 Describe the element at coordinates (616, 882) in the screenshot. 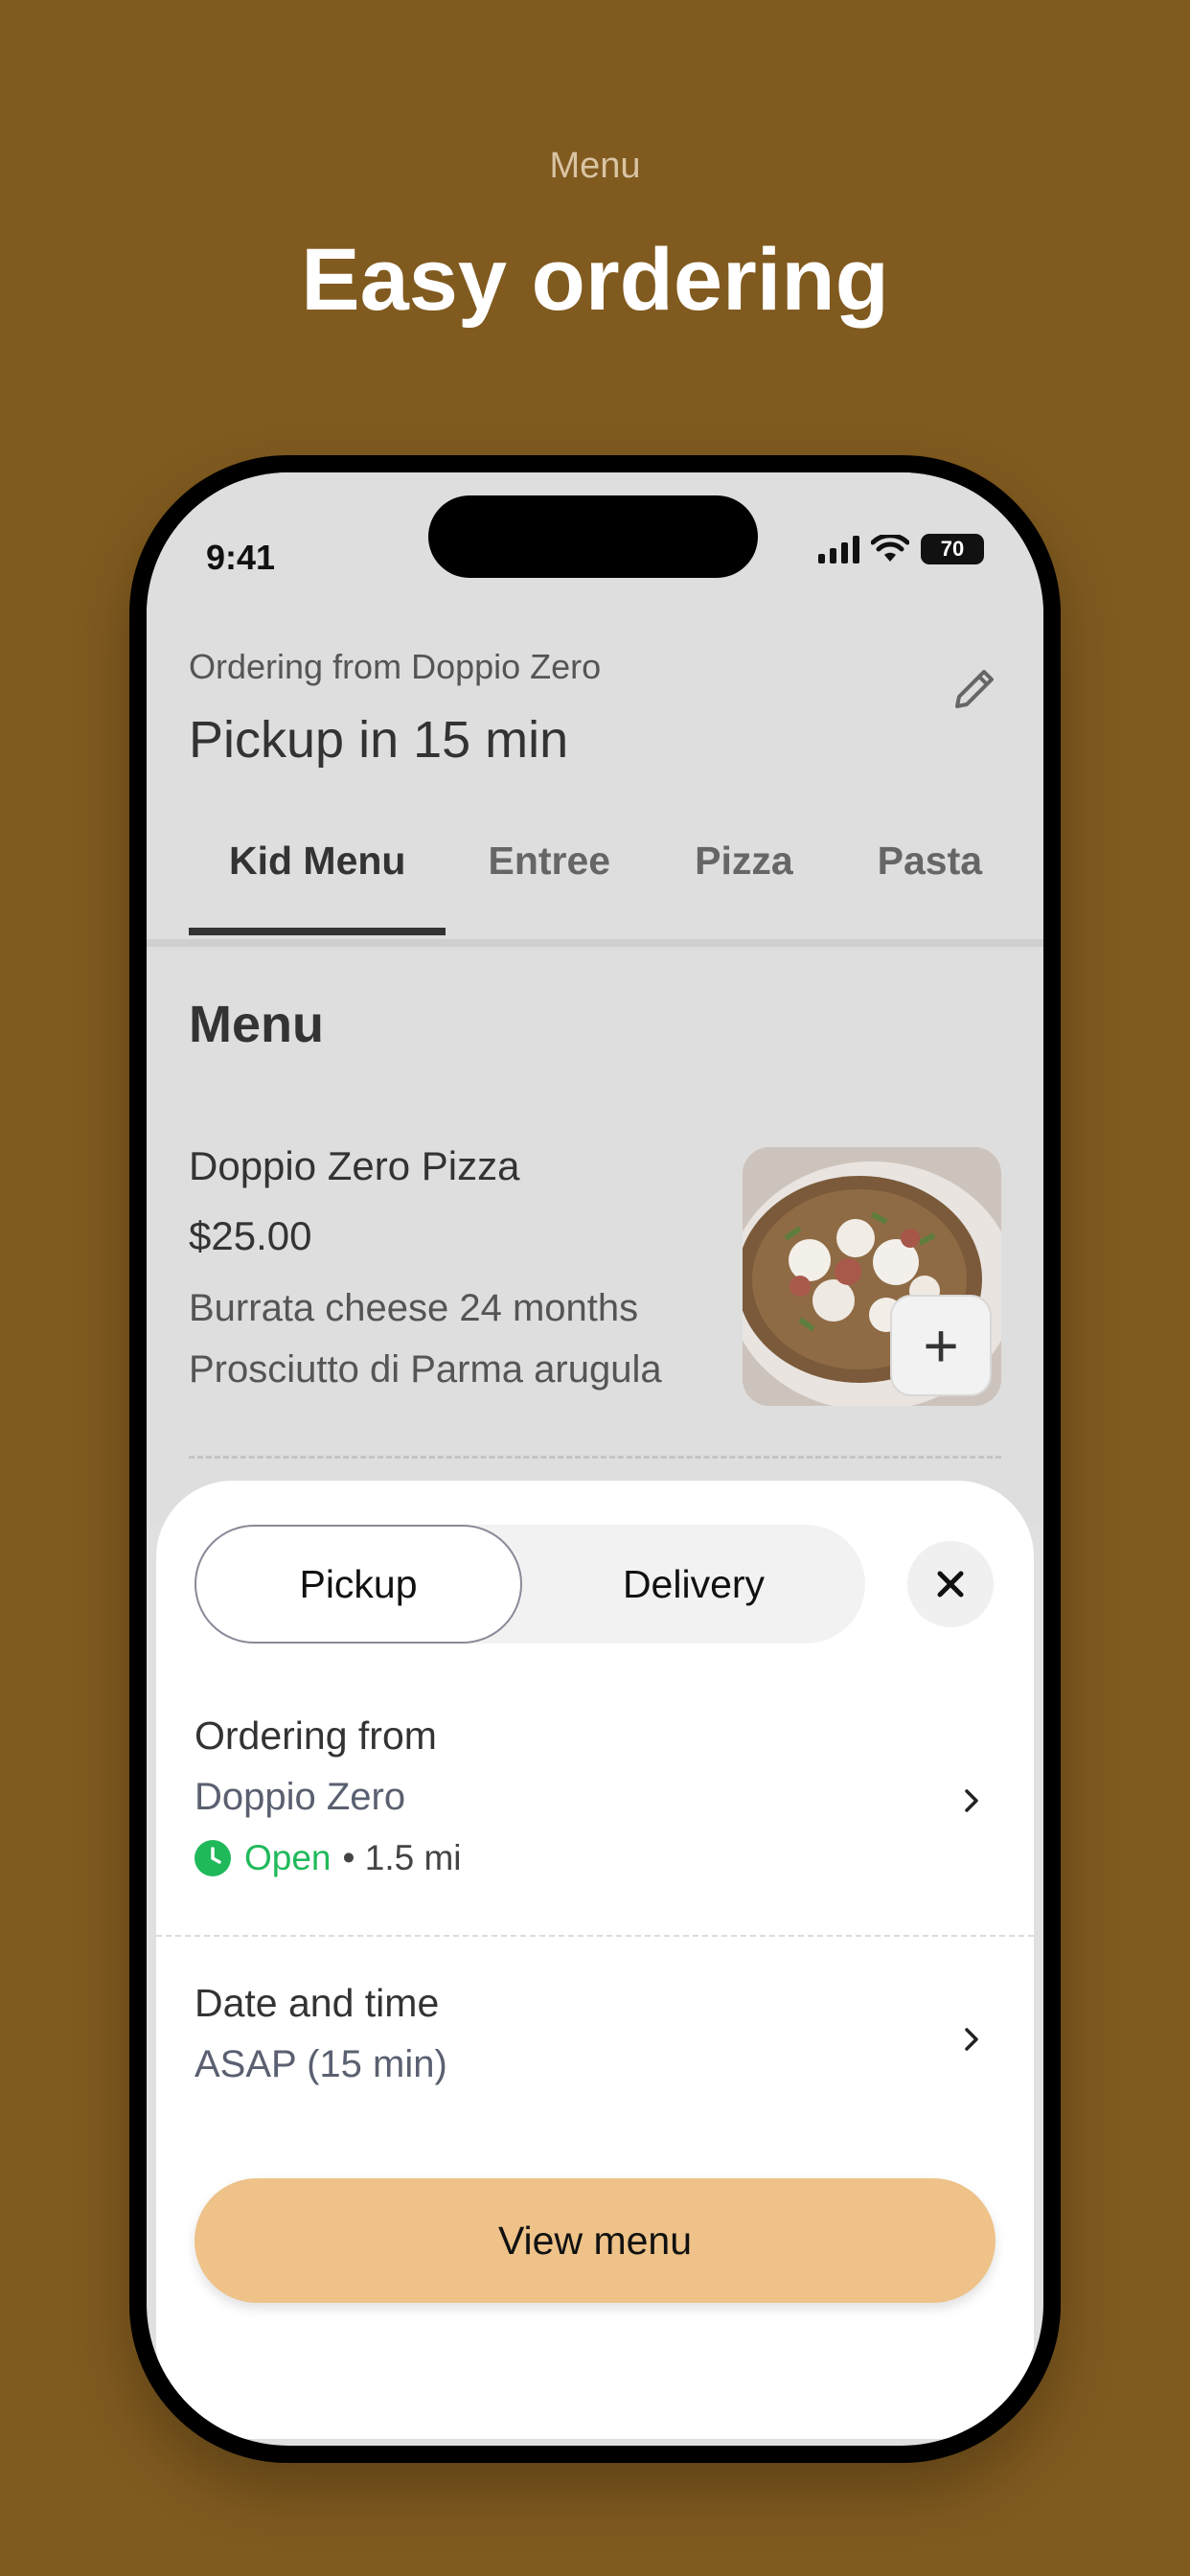

I see `category-tabs: Kid Menu Entree Pizza Pasta` at that location.